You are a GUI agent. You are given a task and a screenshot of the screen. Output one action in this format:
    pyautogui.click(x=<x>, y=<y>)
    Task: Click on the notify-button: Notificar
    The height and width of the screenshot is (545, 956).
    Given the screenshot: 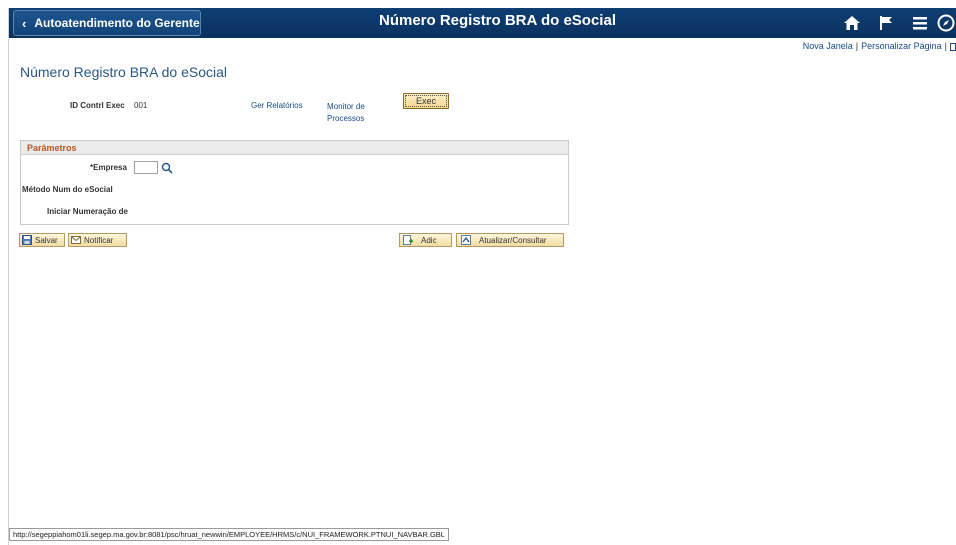 What is the action you would take?
    pyautogui.click(x=97, y=240)
    